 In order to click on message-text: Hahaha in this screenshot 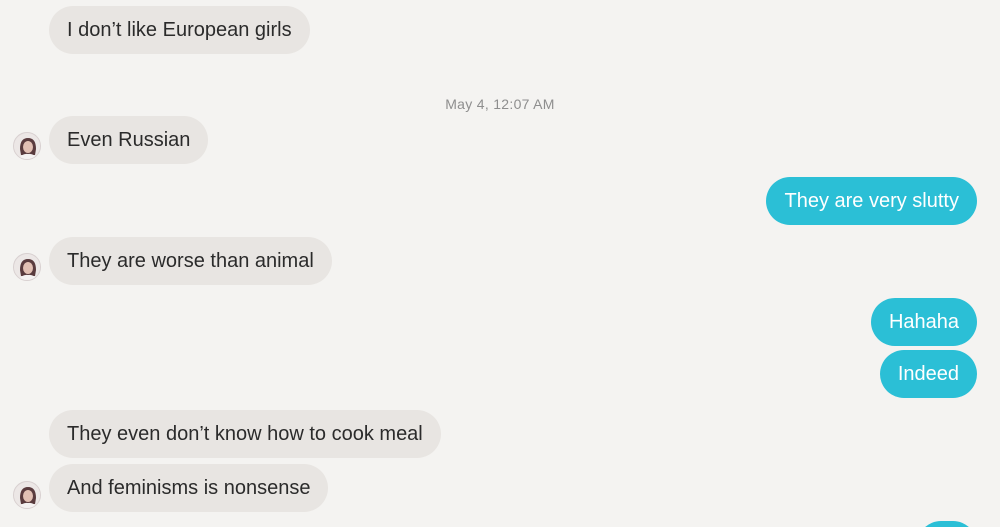, I will do `click(923, 322)`.